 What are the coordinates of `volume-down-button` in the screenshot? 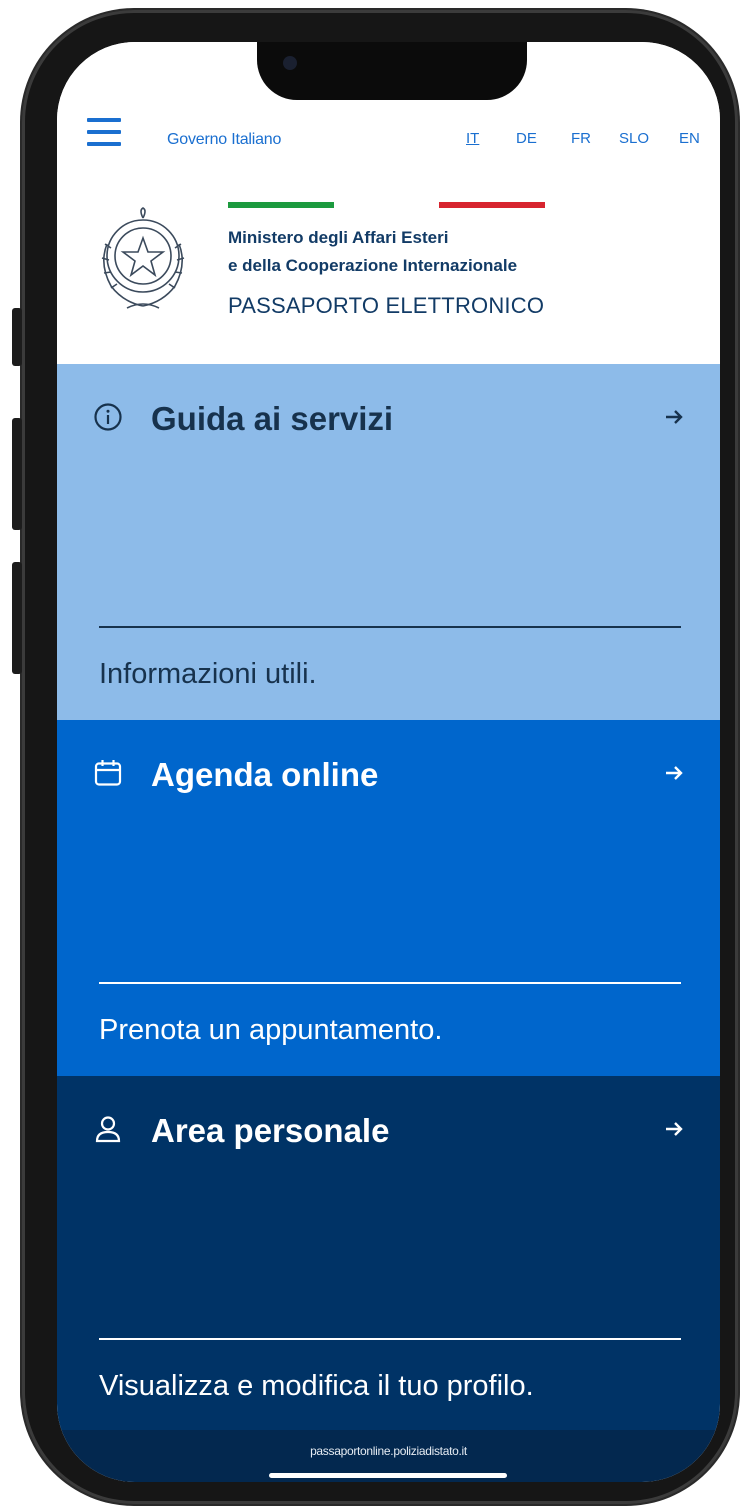 It's located at (17, 618).